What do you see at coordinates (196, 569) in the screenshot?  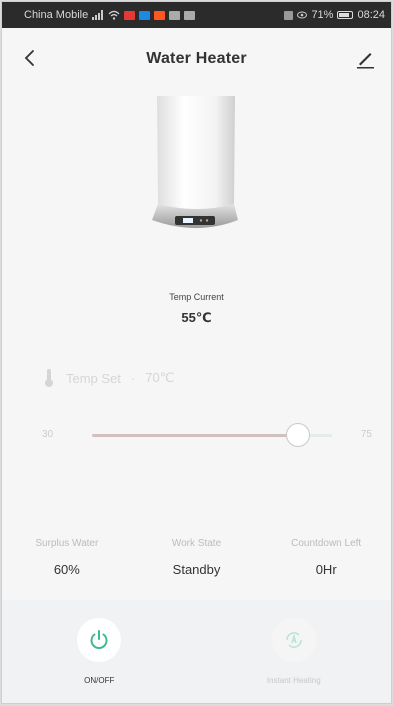 I see `stat-value: Standby` at bounding box center [196, 569].